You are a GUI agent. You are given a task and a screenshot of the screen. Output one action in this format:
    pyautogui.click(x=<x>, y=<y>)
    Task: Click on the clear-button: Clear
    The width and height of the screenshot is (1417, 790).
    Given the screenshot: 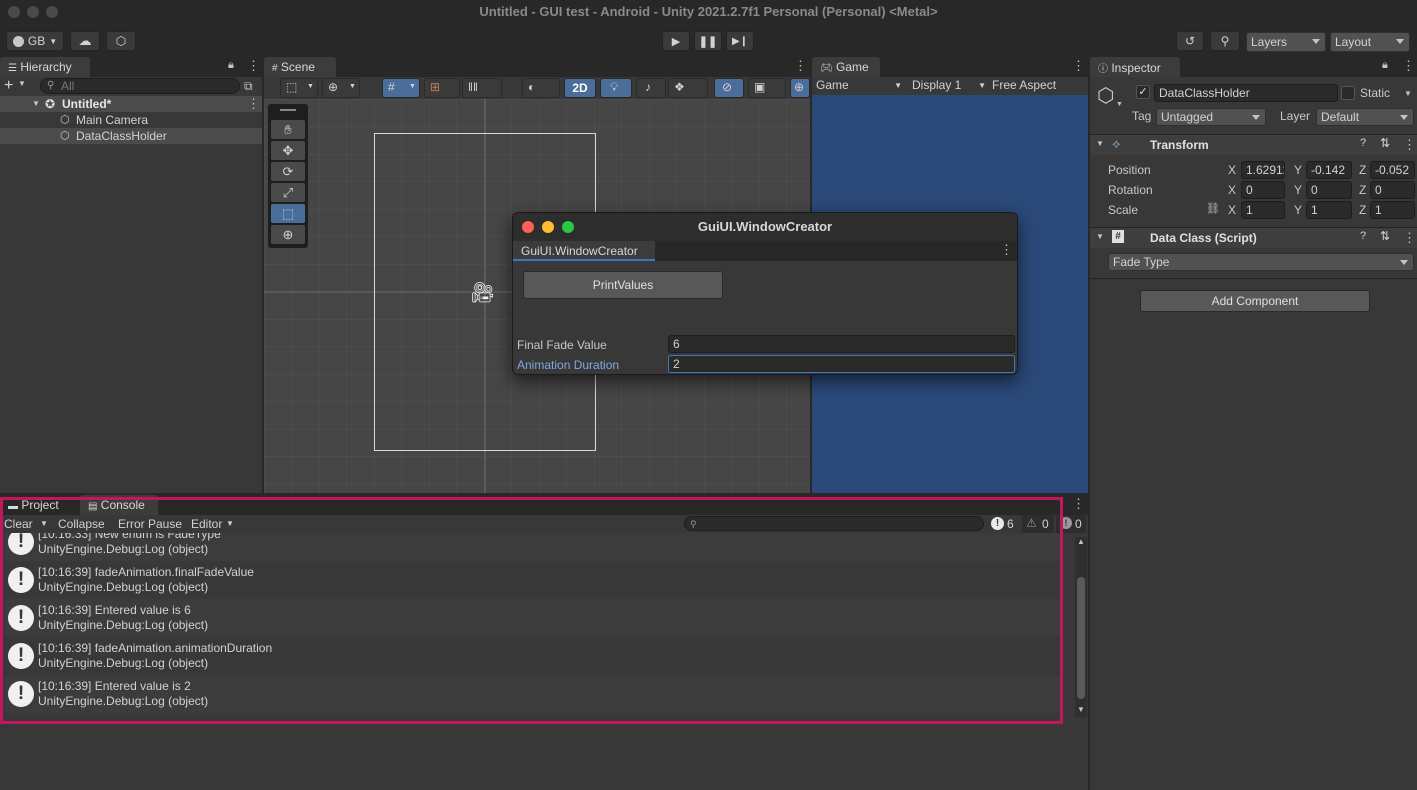 What is the action you would take?
    pyautogui.click(x=18, y=524)
    